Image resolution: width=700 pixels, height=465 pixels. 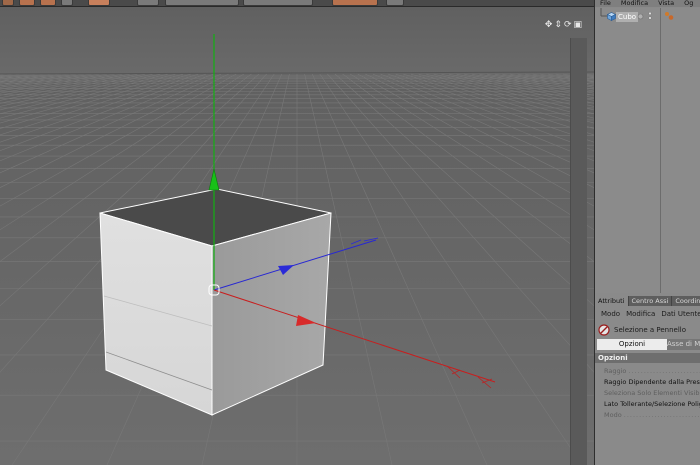 What do you see at coordinates (627, 17) in the screenshot?
I see `object-name-label: Cubo` at bounding box center [627, 17].